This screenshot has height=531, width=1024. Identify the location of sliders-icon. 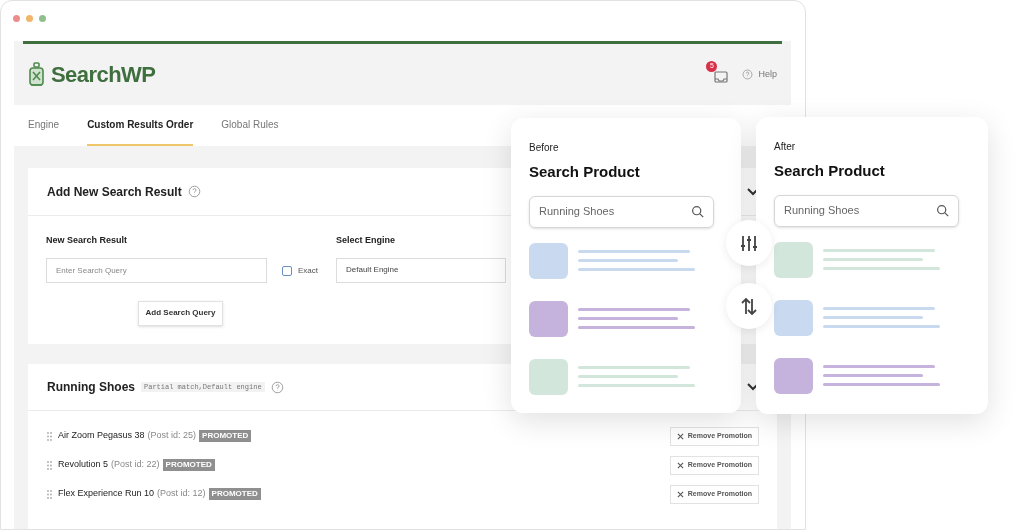
(749, 243).